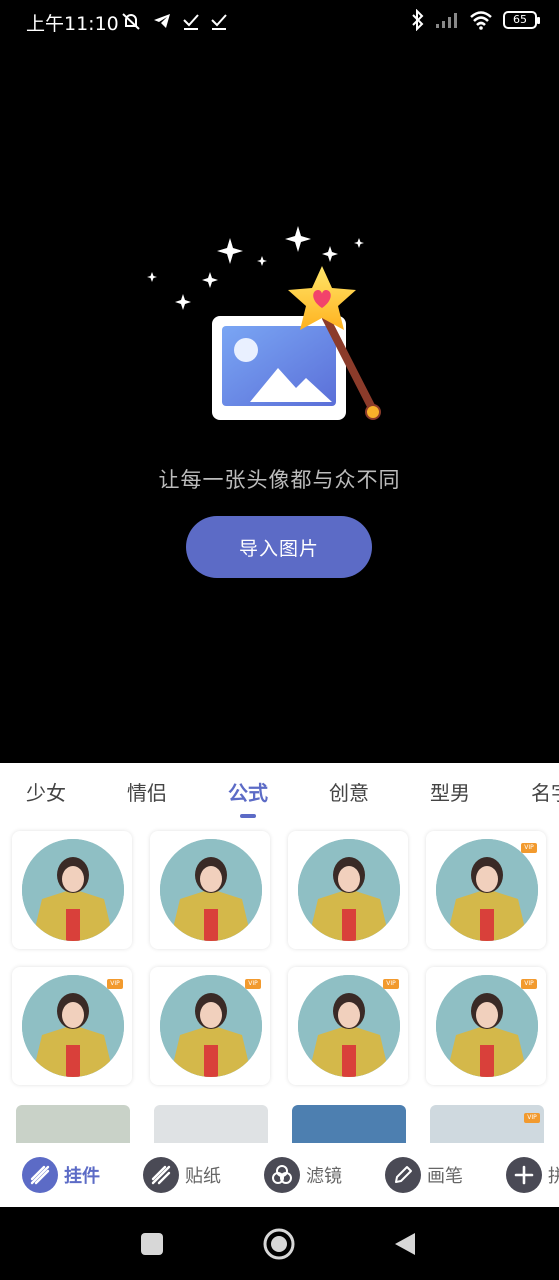 The width and height of the screenshot is (559, 1280). What do you see at coordinates (279, 22) in the screenshot?
I see `status-bar: 上午11:10 65` at bounding box center [279, 22].